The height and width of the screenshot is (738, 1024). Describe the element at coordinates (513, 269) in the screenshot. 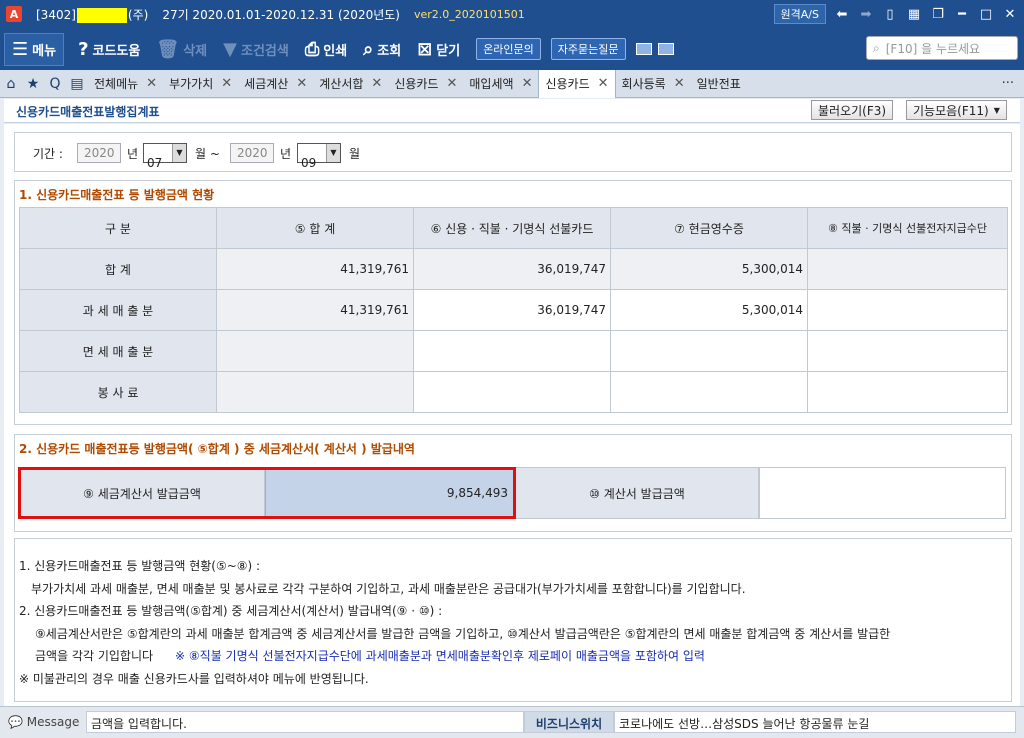

I see `table-row: 합 계 41,319,761 36,019,747 5,300,014` at that location.